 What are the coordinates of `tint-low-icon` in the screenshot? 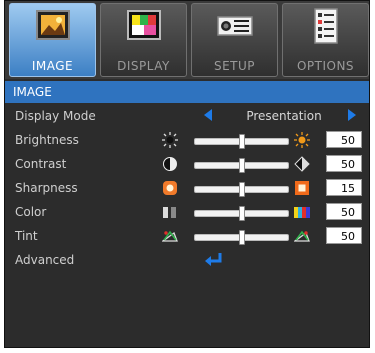 It's located at (170, 236).